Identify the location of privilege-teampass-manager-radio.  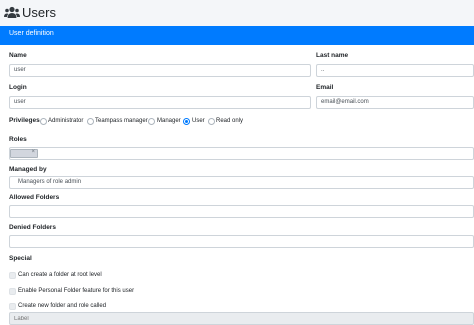
(90, 121).